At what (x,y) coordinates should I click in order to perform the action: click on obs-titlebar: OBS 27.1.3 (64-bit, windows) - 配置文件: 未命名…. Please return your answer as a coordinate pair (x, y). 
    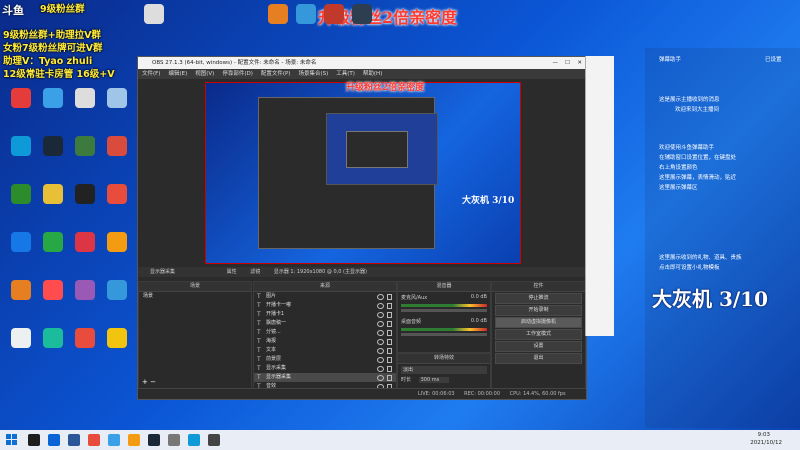
    Looking at the image, I should click on (362, 63).